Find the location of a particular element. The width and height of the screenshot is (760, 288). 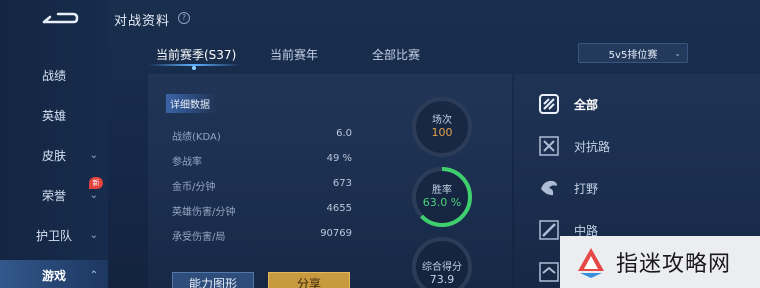

help-icon: ? is located at coordinates (184, 18).